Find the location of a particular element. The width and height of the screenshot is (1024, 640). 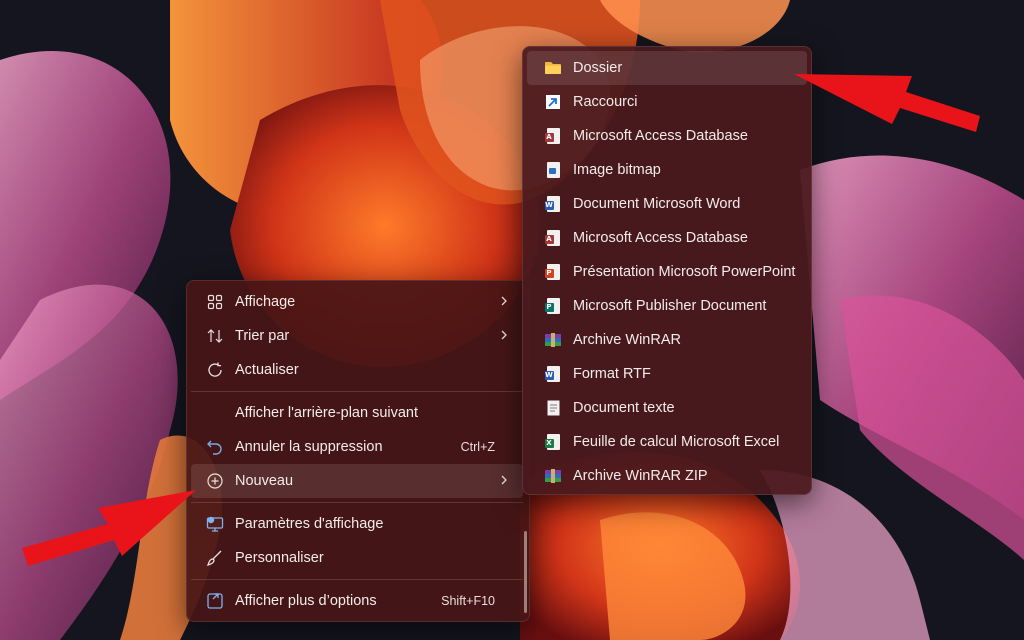

grid-icon is located at coordinates (215, 302).